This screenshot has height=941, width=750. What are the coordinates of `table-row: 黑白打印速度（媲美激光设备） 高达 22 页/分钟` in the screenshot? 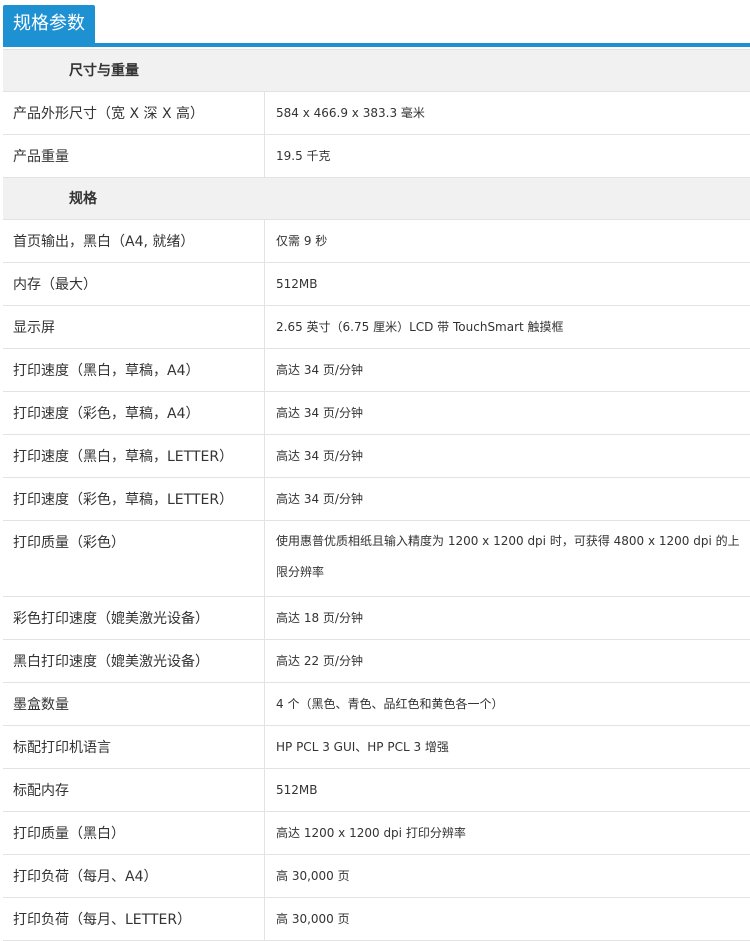 It's located at (376, 661).